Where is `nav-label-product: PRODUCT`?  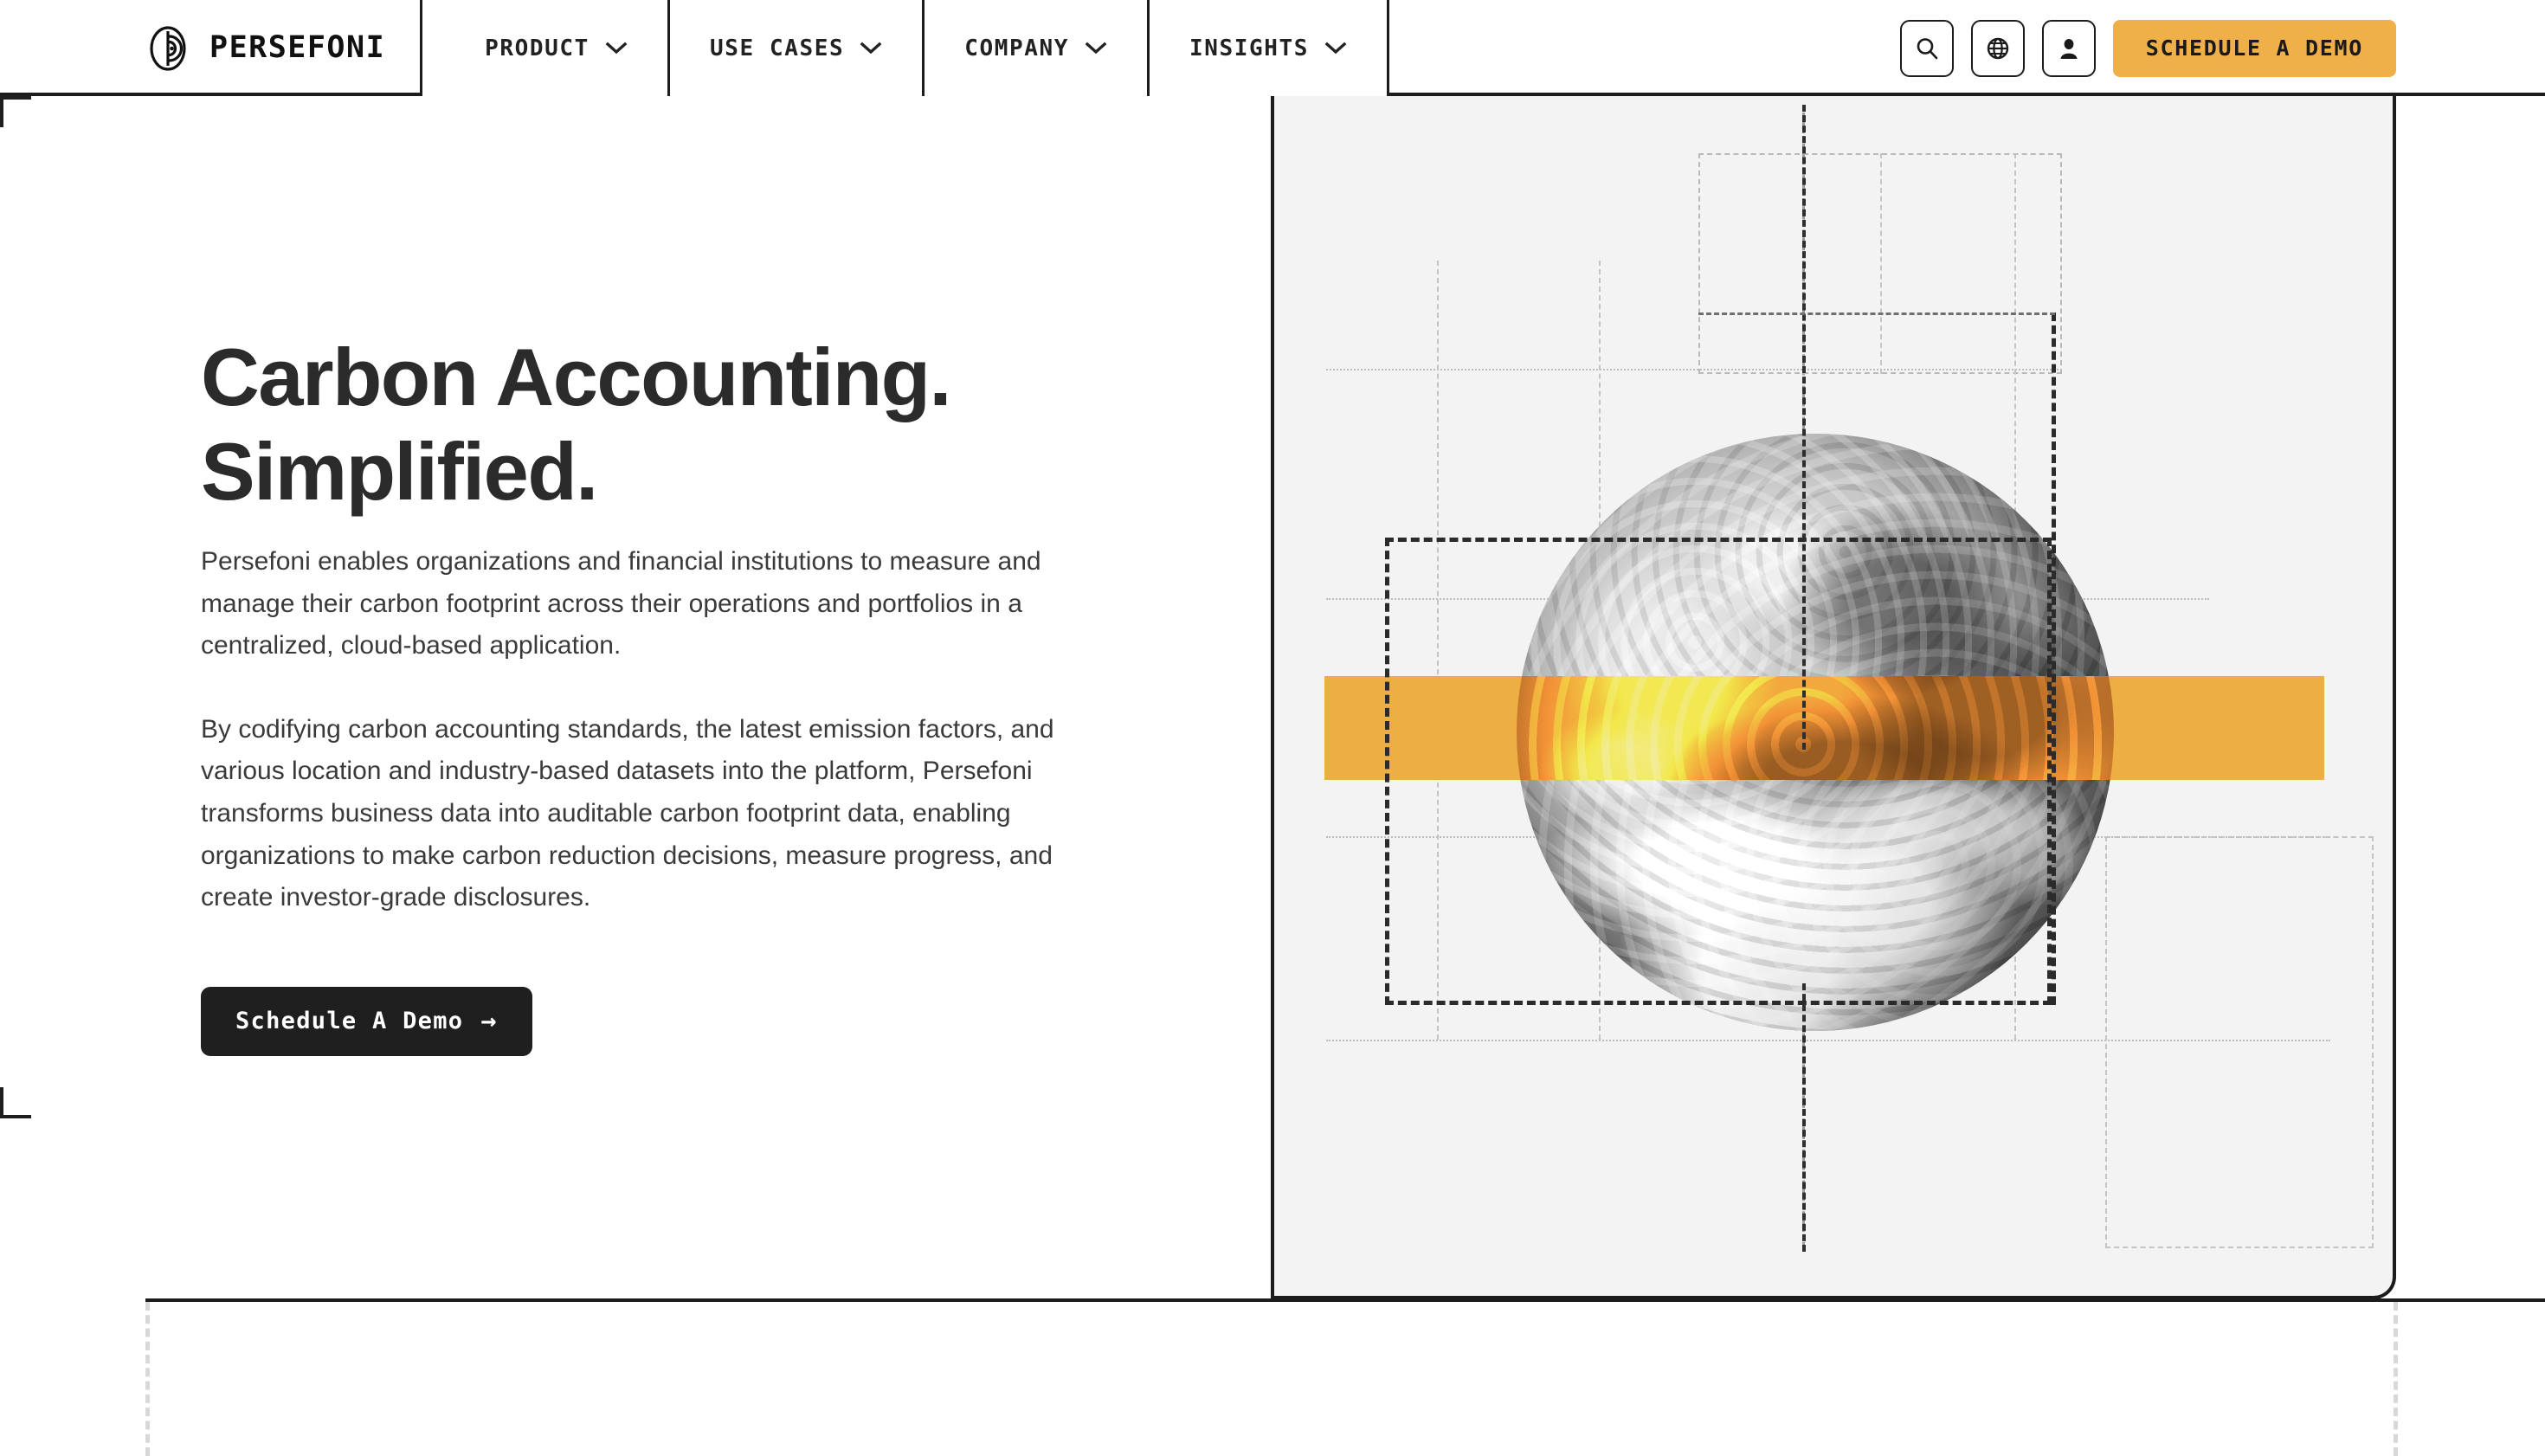 nav-label-product: PRODUCT is located at coordinates (537, 48).